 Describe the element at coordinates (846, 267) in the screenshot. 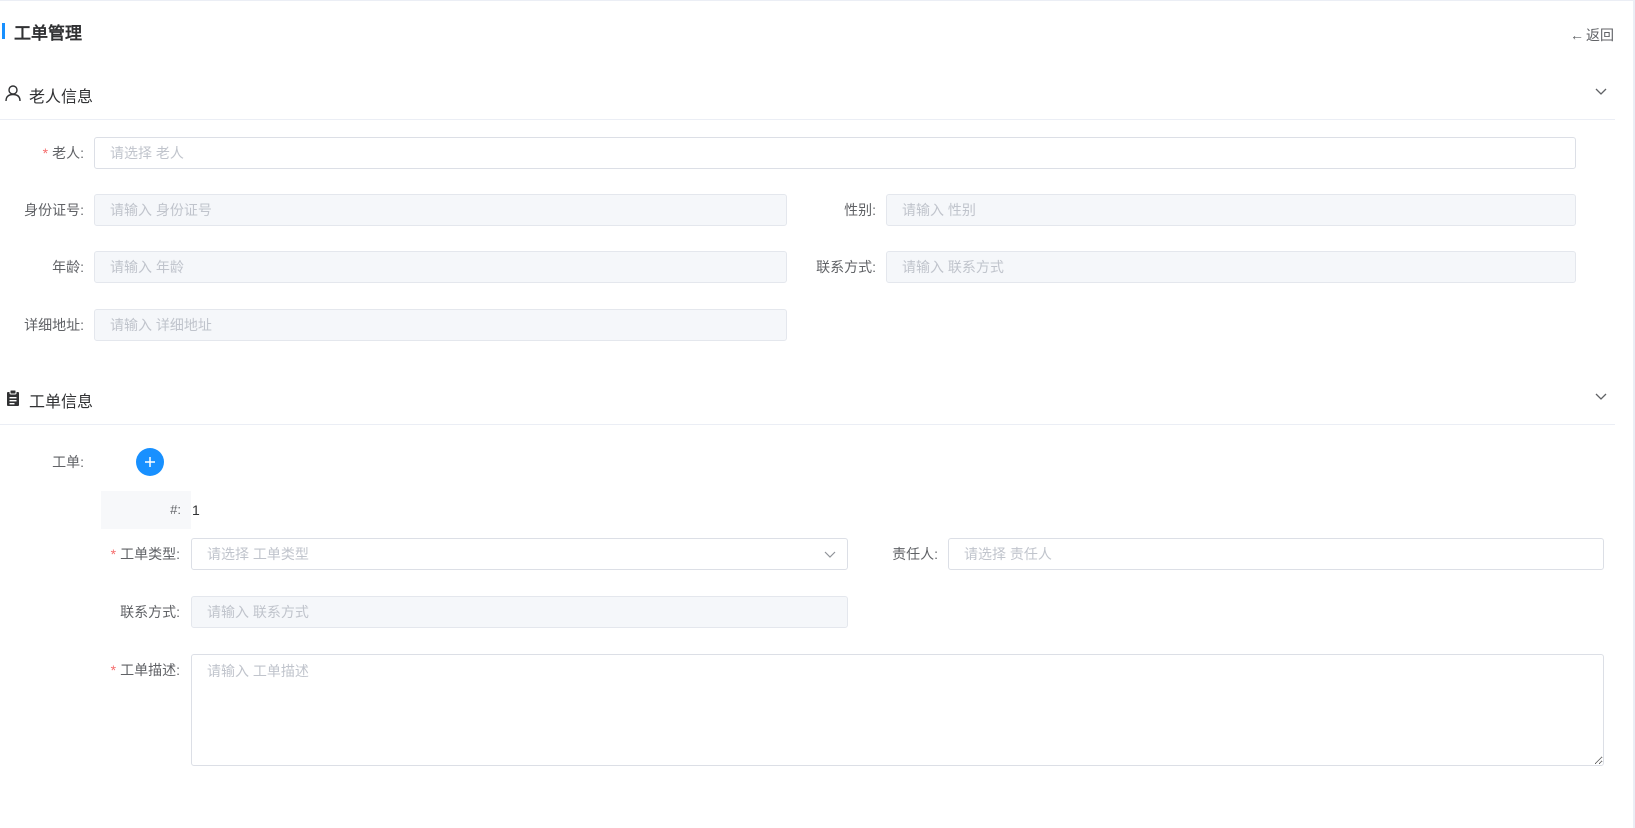

I see `contact-label: 联系方式:` at that location.